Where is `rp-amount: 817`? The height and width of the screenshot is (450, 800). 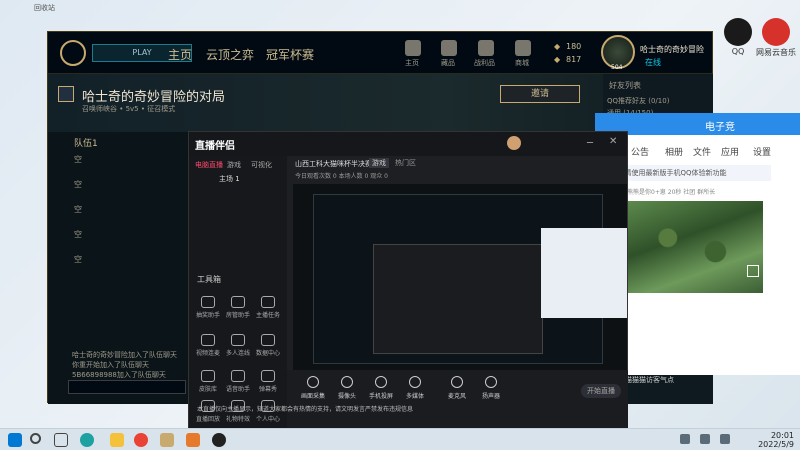 rp-amount: 817 is located at coordinates (574, 59).